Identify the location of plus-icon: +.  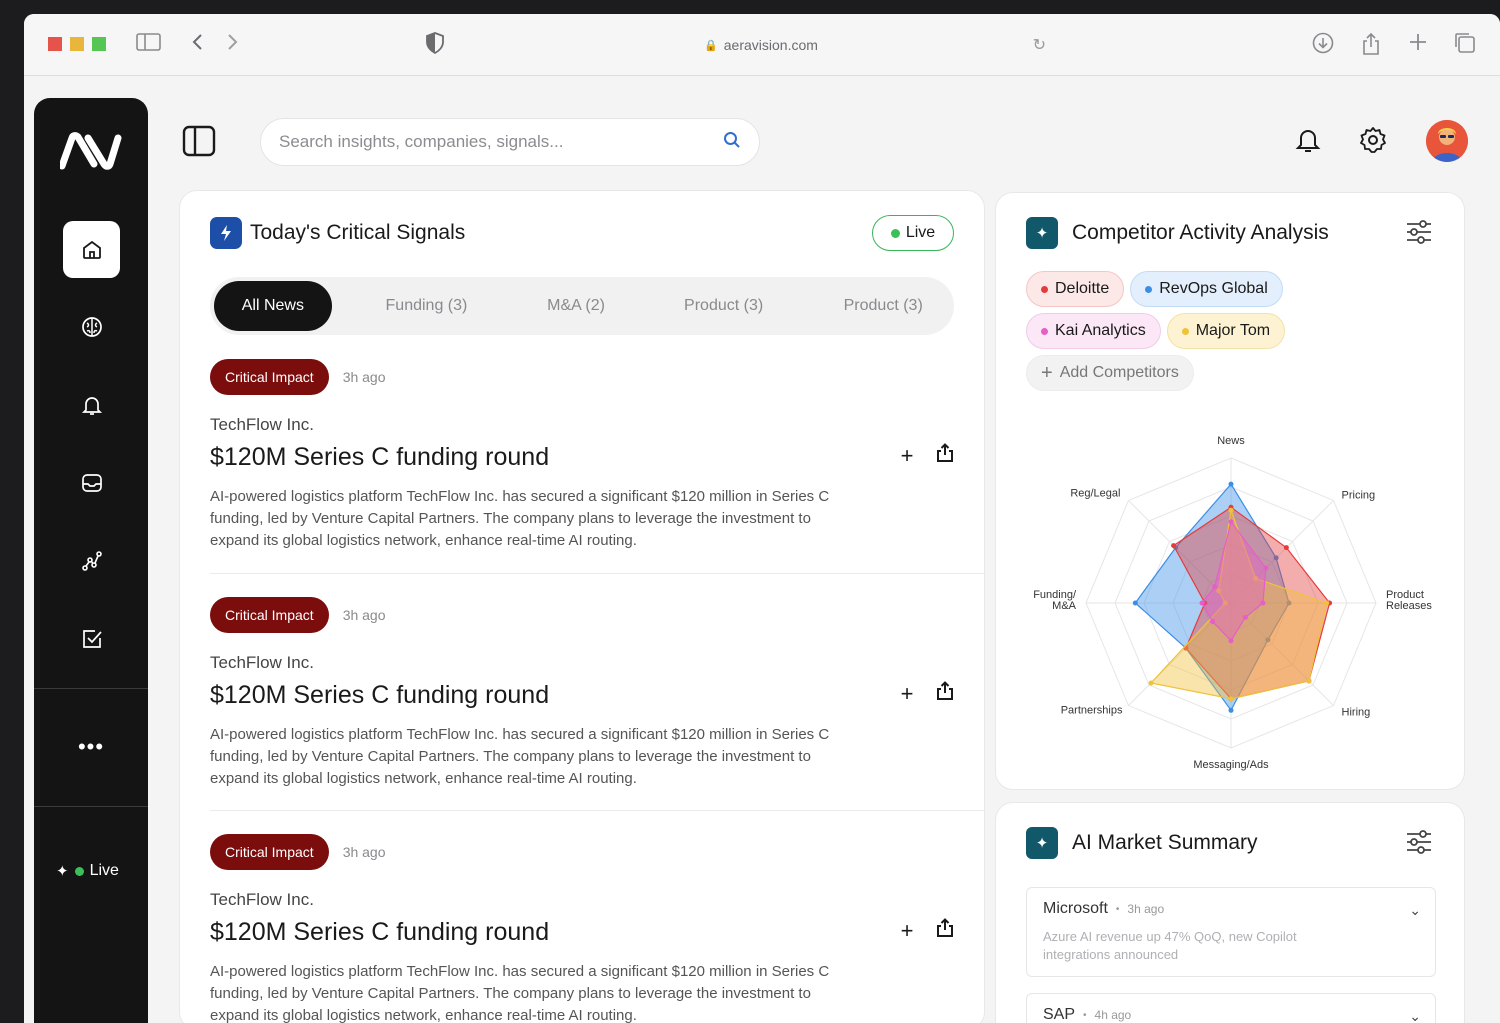
(1047, 372).